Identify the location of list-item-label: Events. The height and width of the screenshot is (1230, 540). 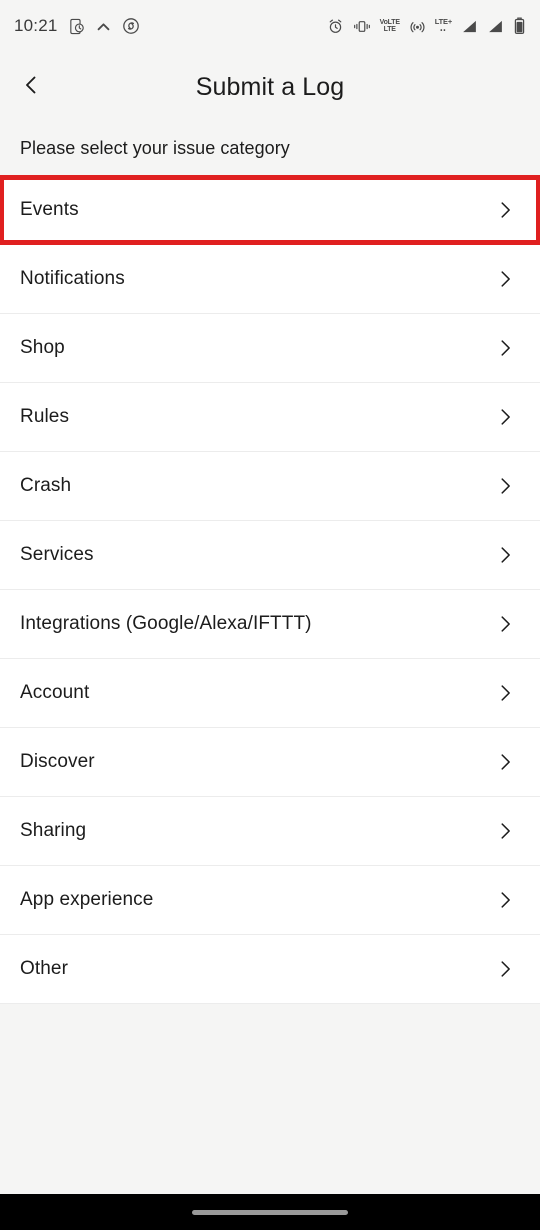
(49, 209).